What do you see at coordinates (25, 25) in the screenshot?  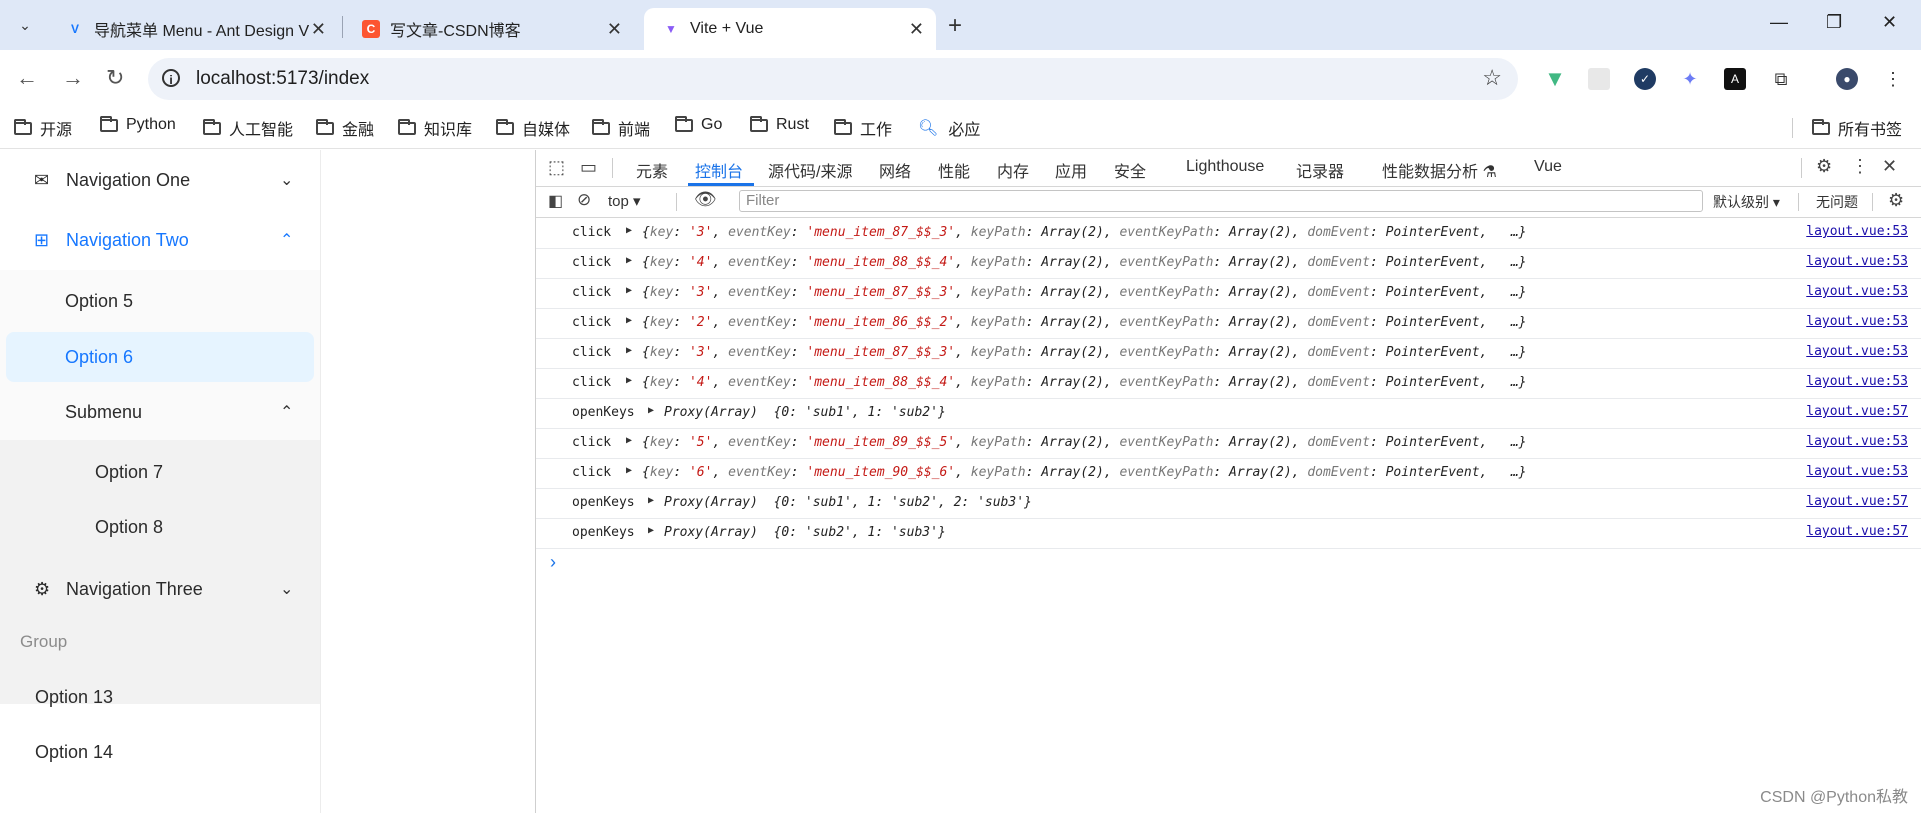 I see `tab-search-button: ⌄` at bounding box center [25, 25].